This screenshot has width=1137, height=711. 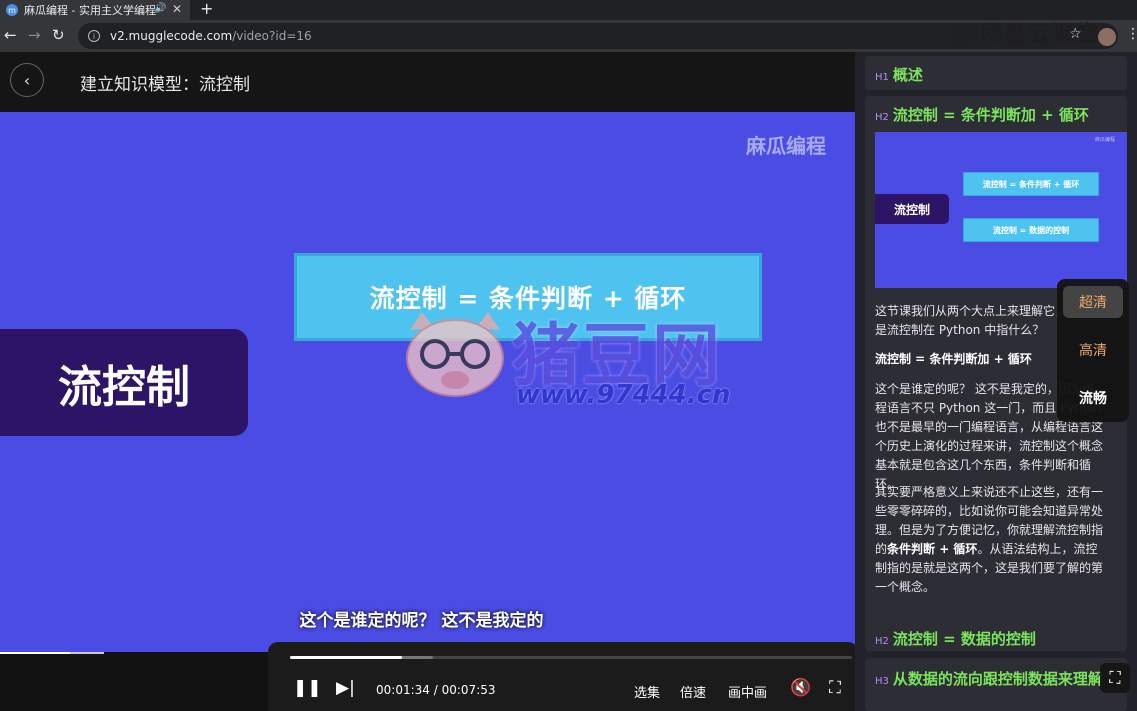 I want to click on video-title: 建立知识模型：流控制, so click(x=165, y=85).